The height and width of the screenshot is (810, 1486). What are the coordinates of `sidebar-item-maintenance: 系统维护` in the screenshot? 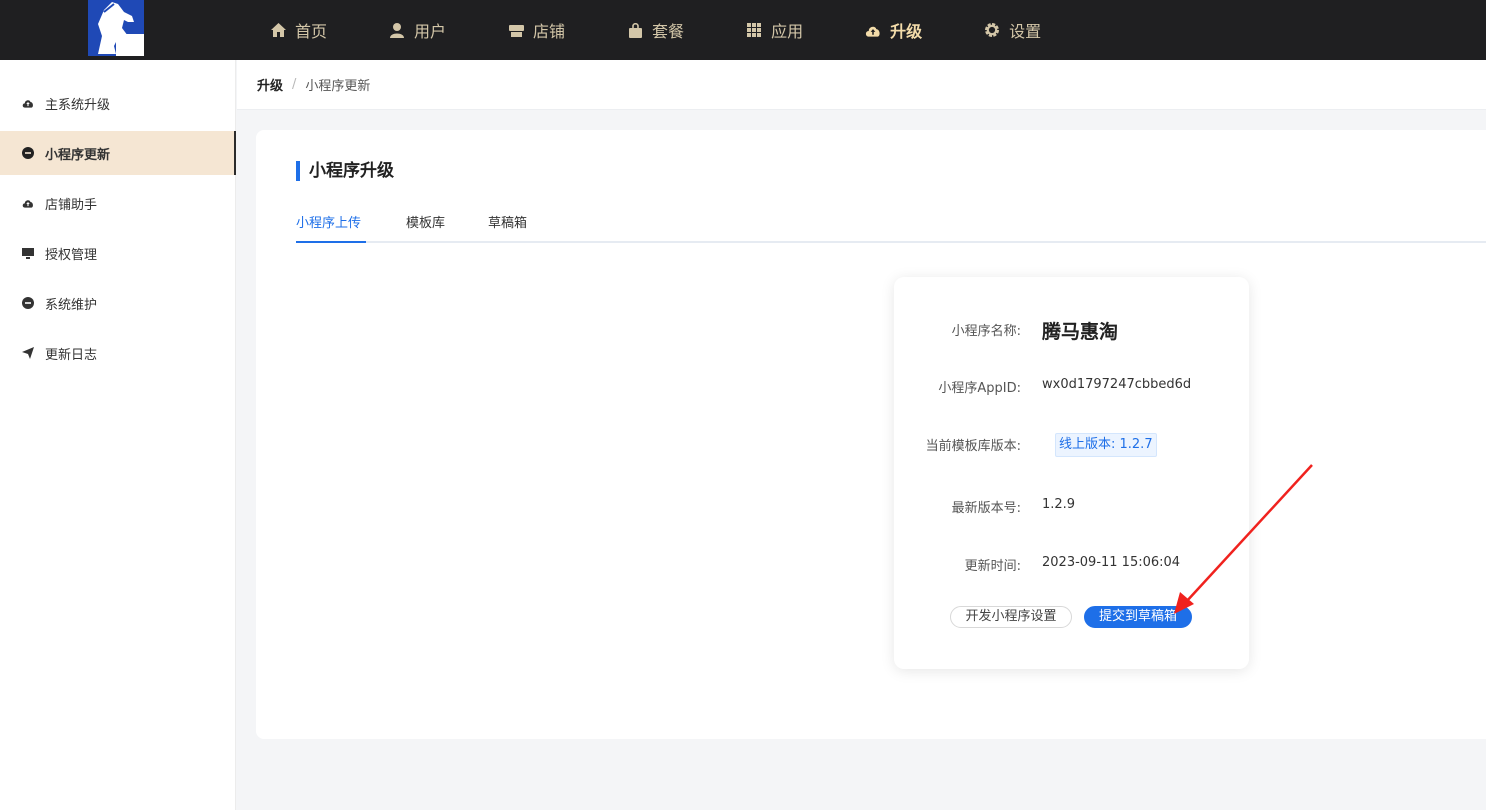 It's located at (118, 303).